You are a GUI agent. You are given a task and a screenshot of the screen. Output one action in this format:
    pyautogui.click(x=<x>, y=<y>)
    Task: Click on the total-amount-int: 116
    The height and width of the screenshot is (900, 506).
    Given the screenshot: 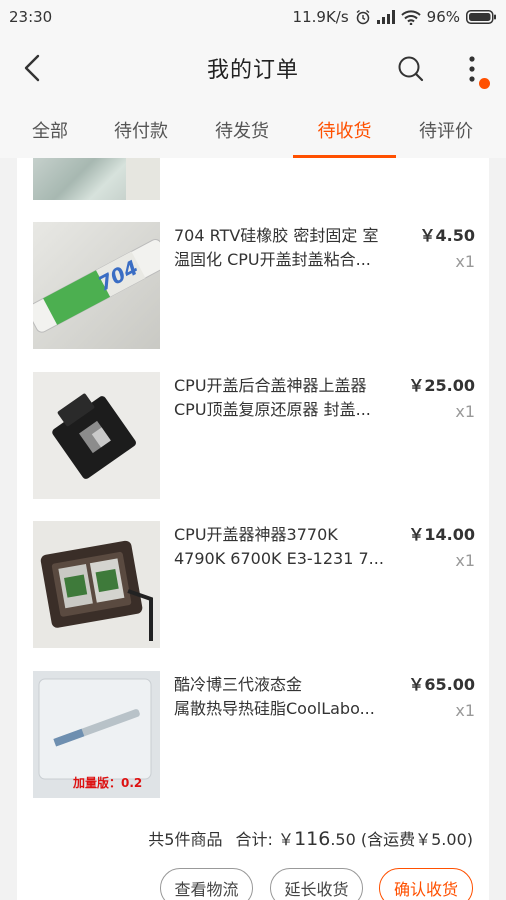 What is the action you would take?
    pyautogui.click(x=312, y=839)
    